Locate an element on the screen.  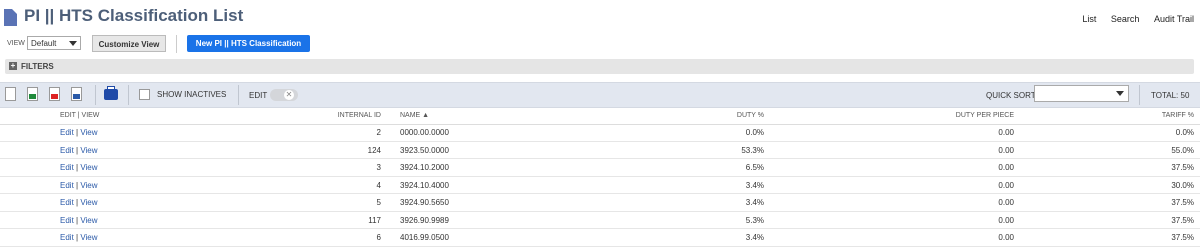
name-cell: 3924.10.2000 is located at coordinates (424, 167).